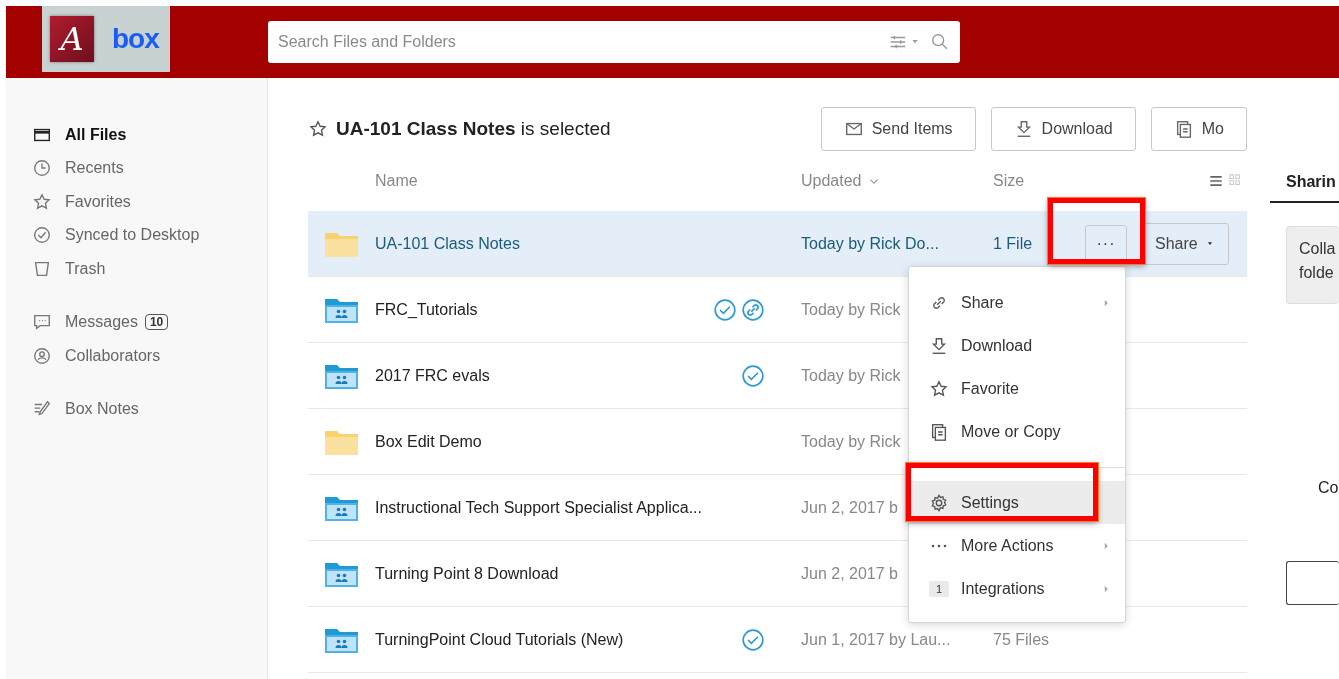 This screenshot has height=679, width=1339. I want to click on sidebar-label: Box Notes, so click(102, 409).